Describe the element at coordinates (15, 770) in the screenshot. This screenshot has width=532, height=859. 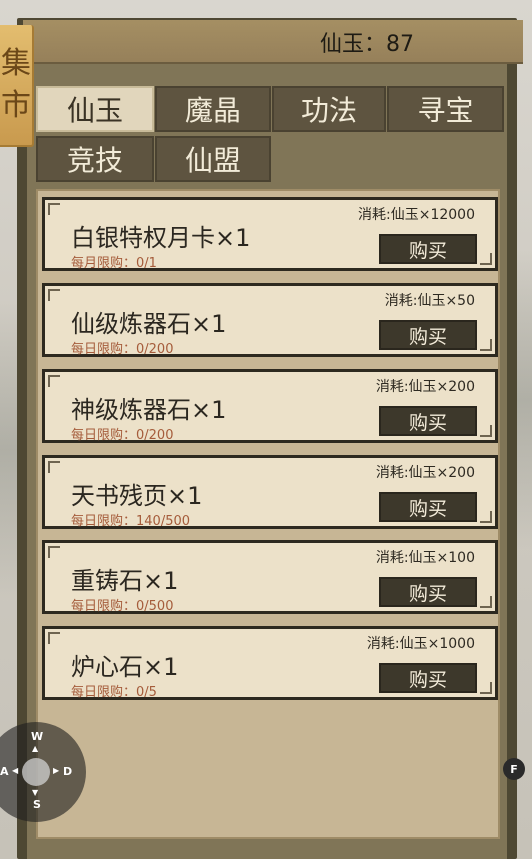
I see `arrow-left-icon: ◀` at that location.